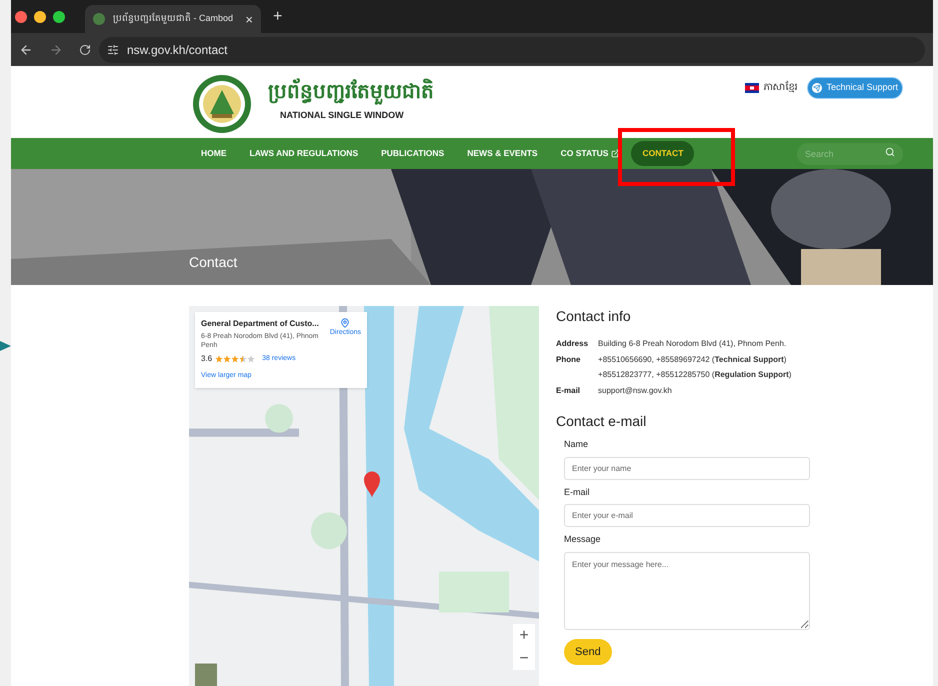  What do you see at coordinates (249, 19) in the screenshot?
I see `close-tab-button: ×` at bounding box center [249, 19].